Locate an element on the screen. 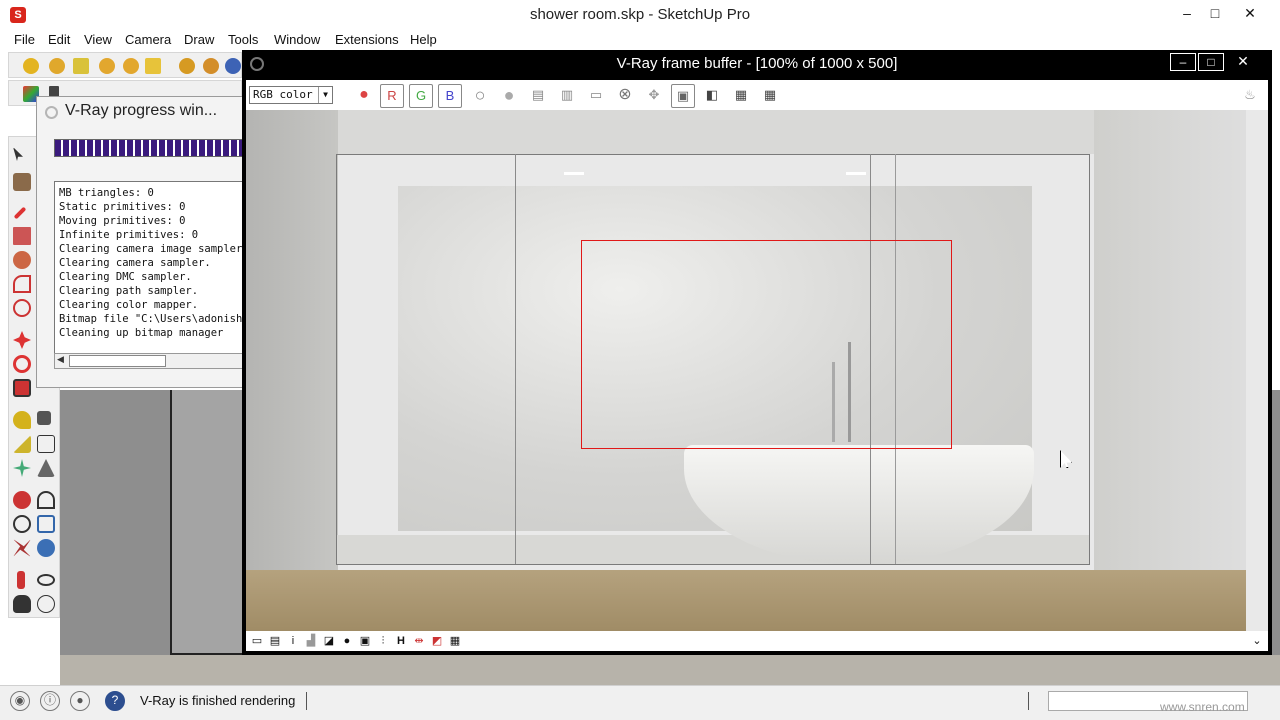  save-image-icon: ▤ is located at coordinates (538, 96).